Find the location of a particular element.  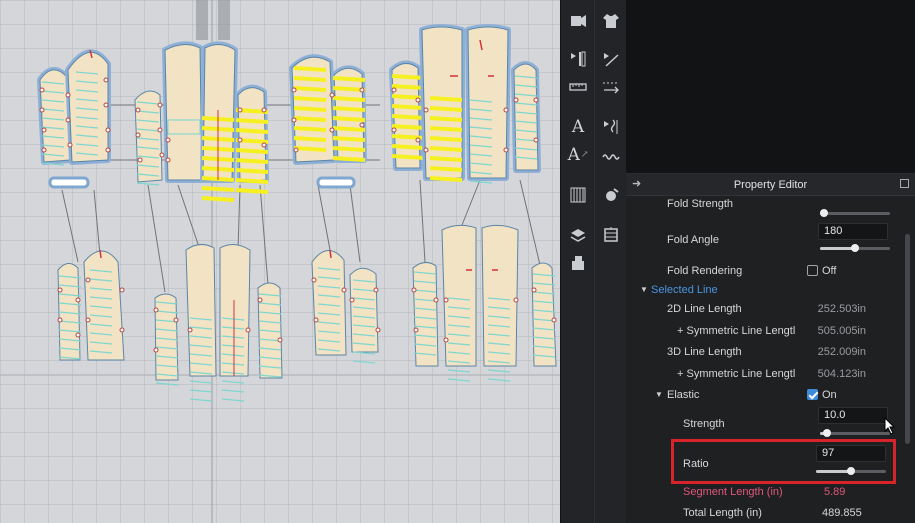

fold-rendering-label: Fold Rendering is located at coordinates (705, 271).